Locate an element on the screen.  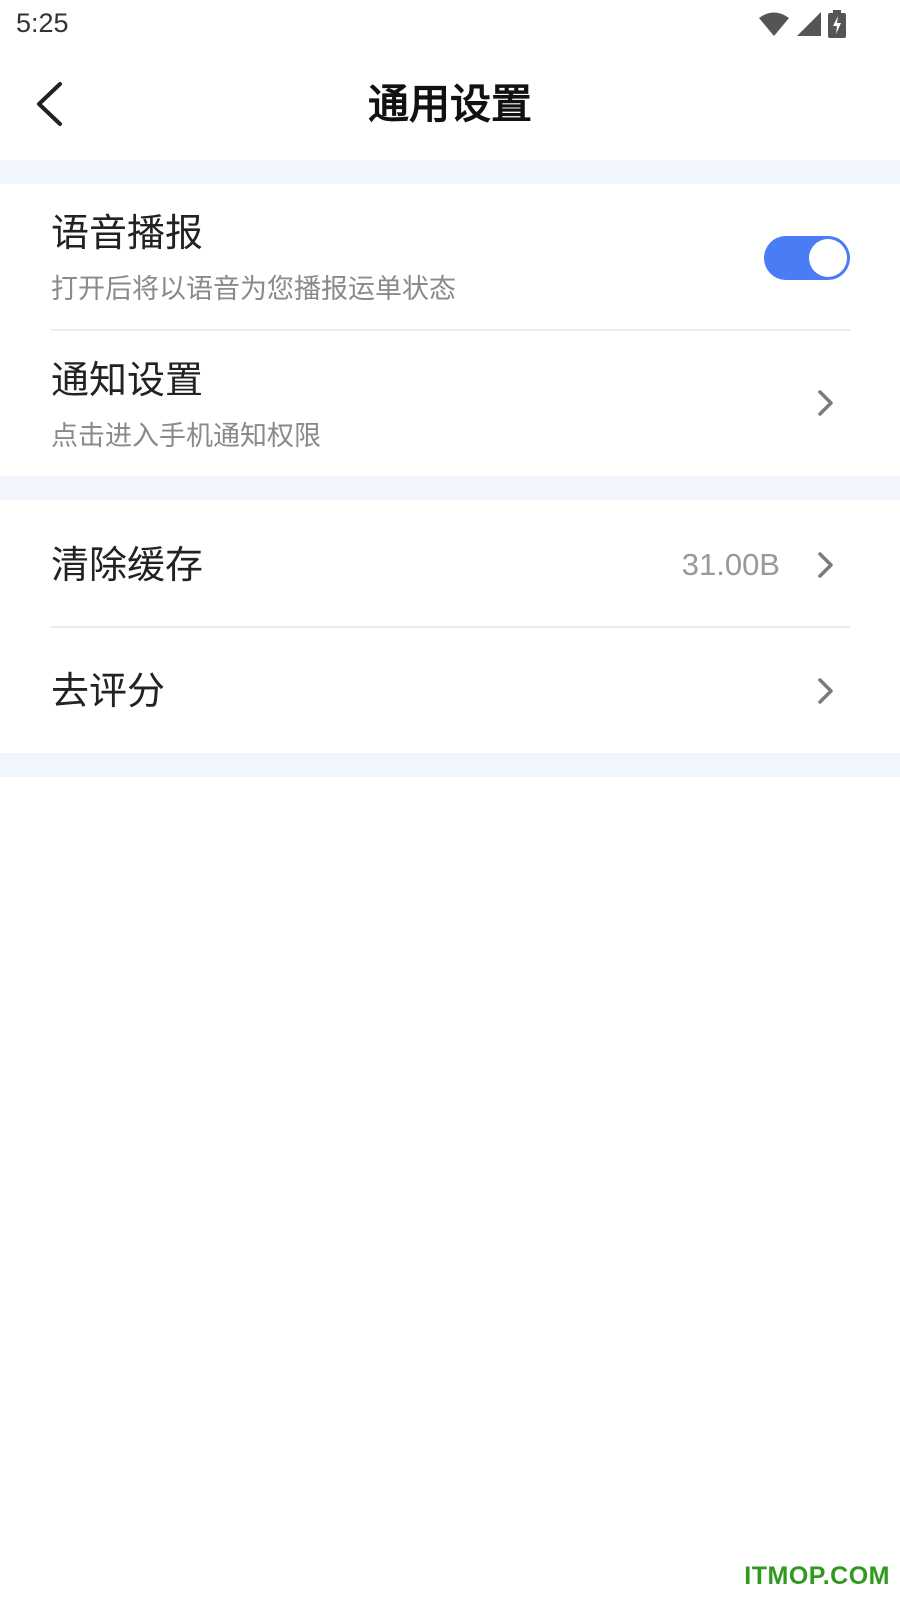
status-time: 5:25 is located at coordinates (42, 23).